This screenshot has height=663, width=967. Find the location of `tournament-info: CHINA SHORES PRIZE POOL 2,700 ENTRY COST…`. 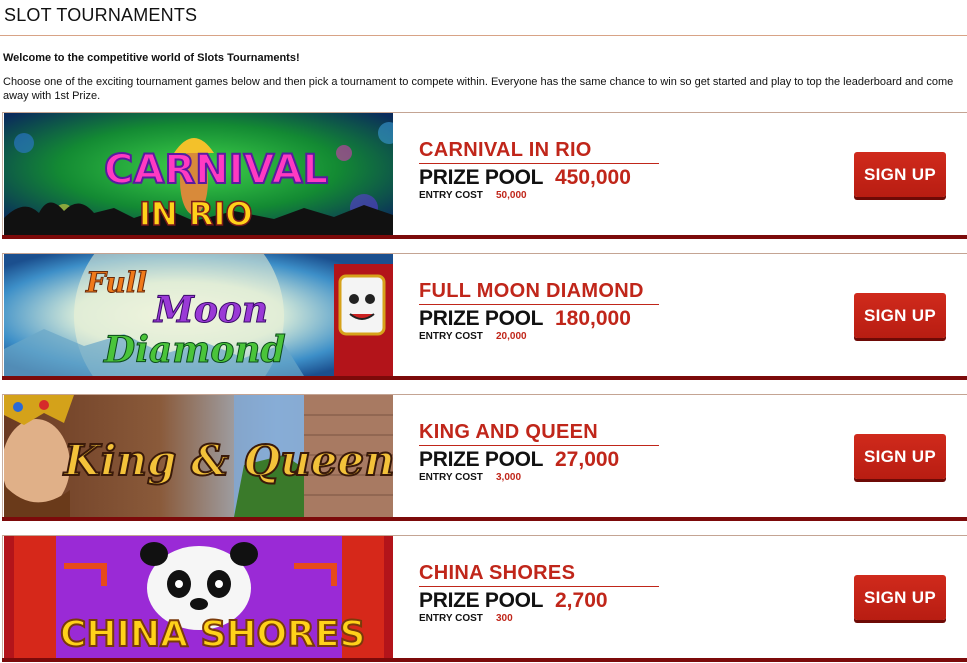

tournament-info: CHINA SHORES PRIZE POOL 2,700 ENTRY COST… is located at coordinates (539, 593).